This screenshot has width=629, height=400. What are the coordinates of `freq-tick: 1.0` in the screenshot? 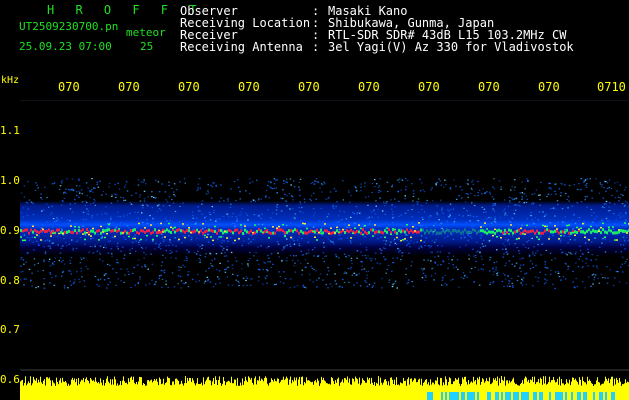 It's located at (10, 180).